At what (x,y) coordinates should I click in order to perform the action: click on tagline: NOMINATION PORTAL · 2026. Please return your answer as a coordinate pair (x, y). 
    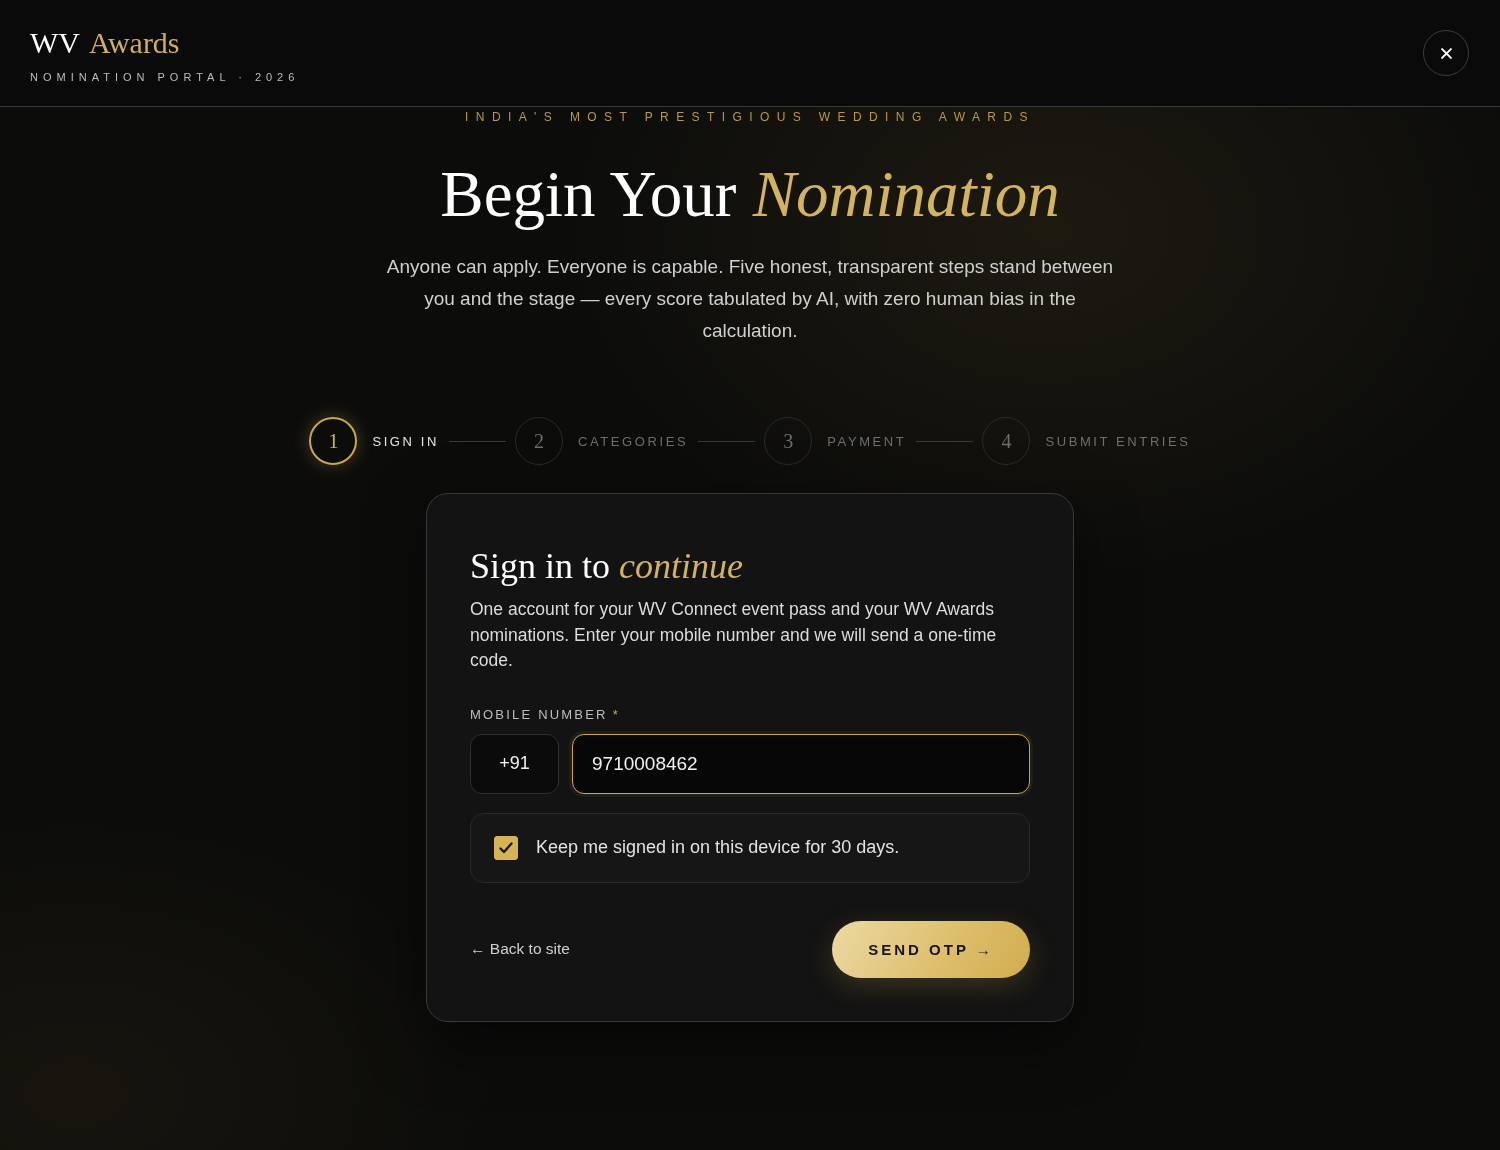
    Looking at the image, I should click on (165, 77).